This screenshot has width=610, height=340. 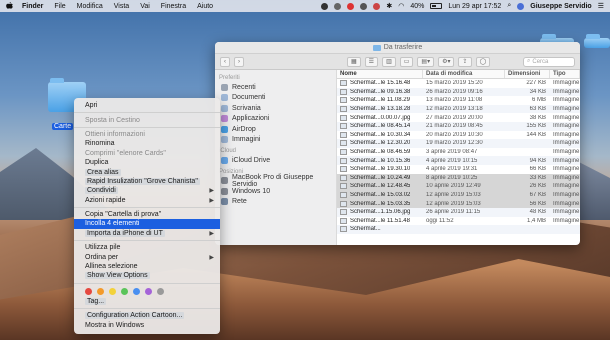 What do you see at coordinates (147, 214) in the screenshot?
I see `context-menu-item: Copia "Cartella di prova"` at bounding box center [147, 214].